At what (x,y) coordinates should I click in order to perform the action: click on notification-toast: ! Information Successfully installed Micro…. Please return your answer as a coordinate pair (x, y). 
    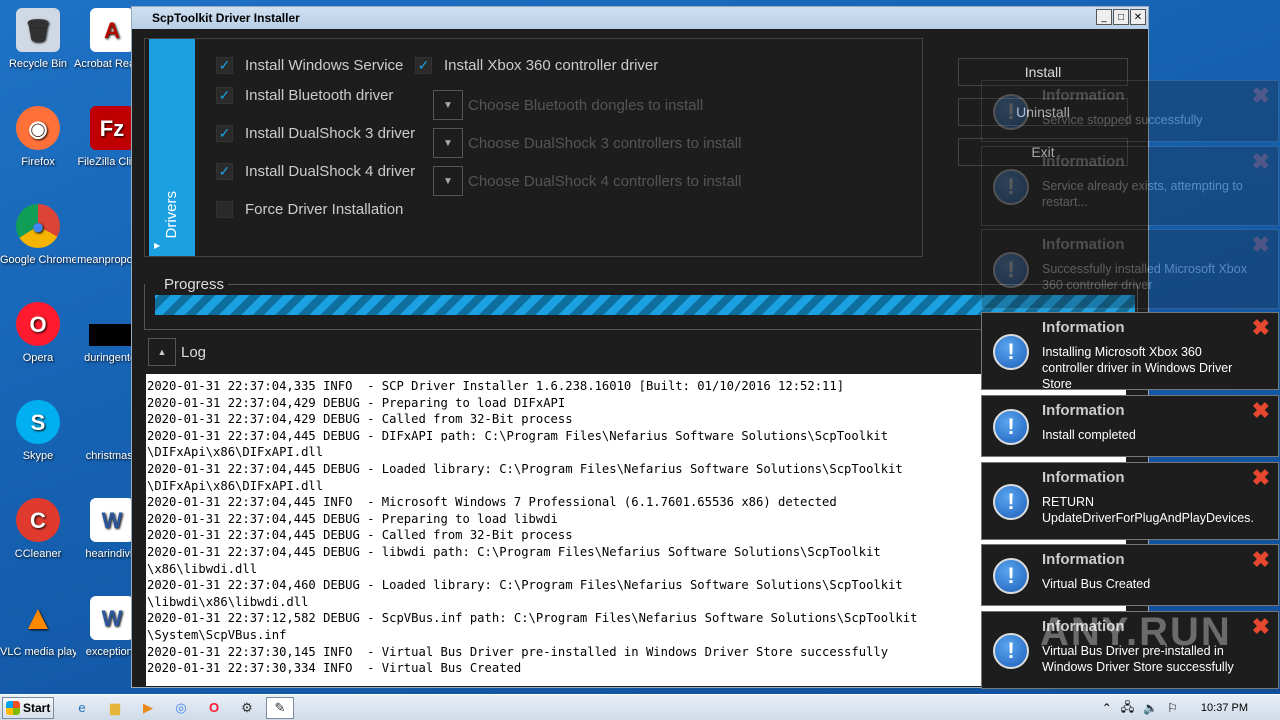
    Looking at the image, I should click on (1130, 269).